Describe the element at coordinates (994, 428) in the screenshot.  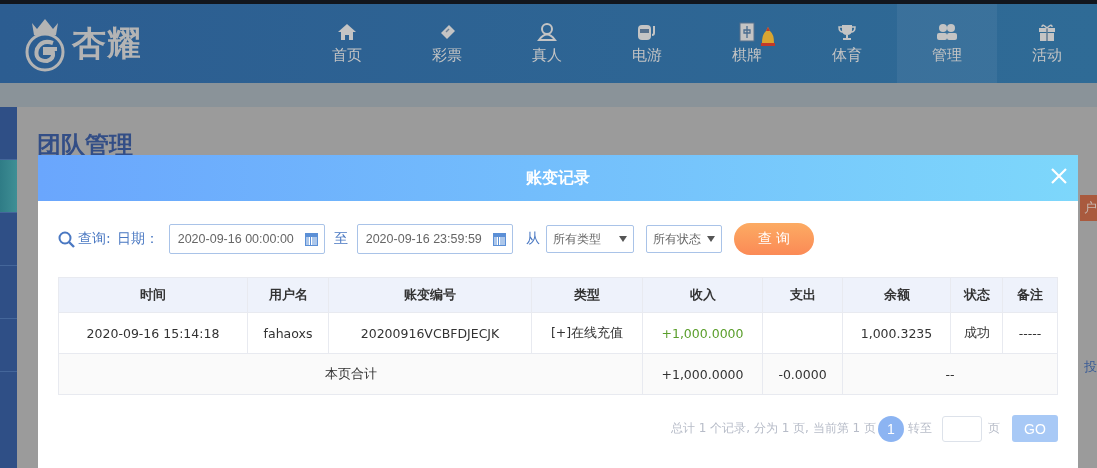
I see `page-unit-label: 页` at that location.